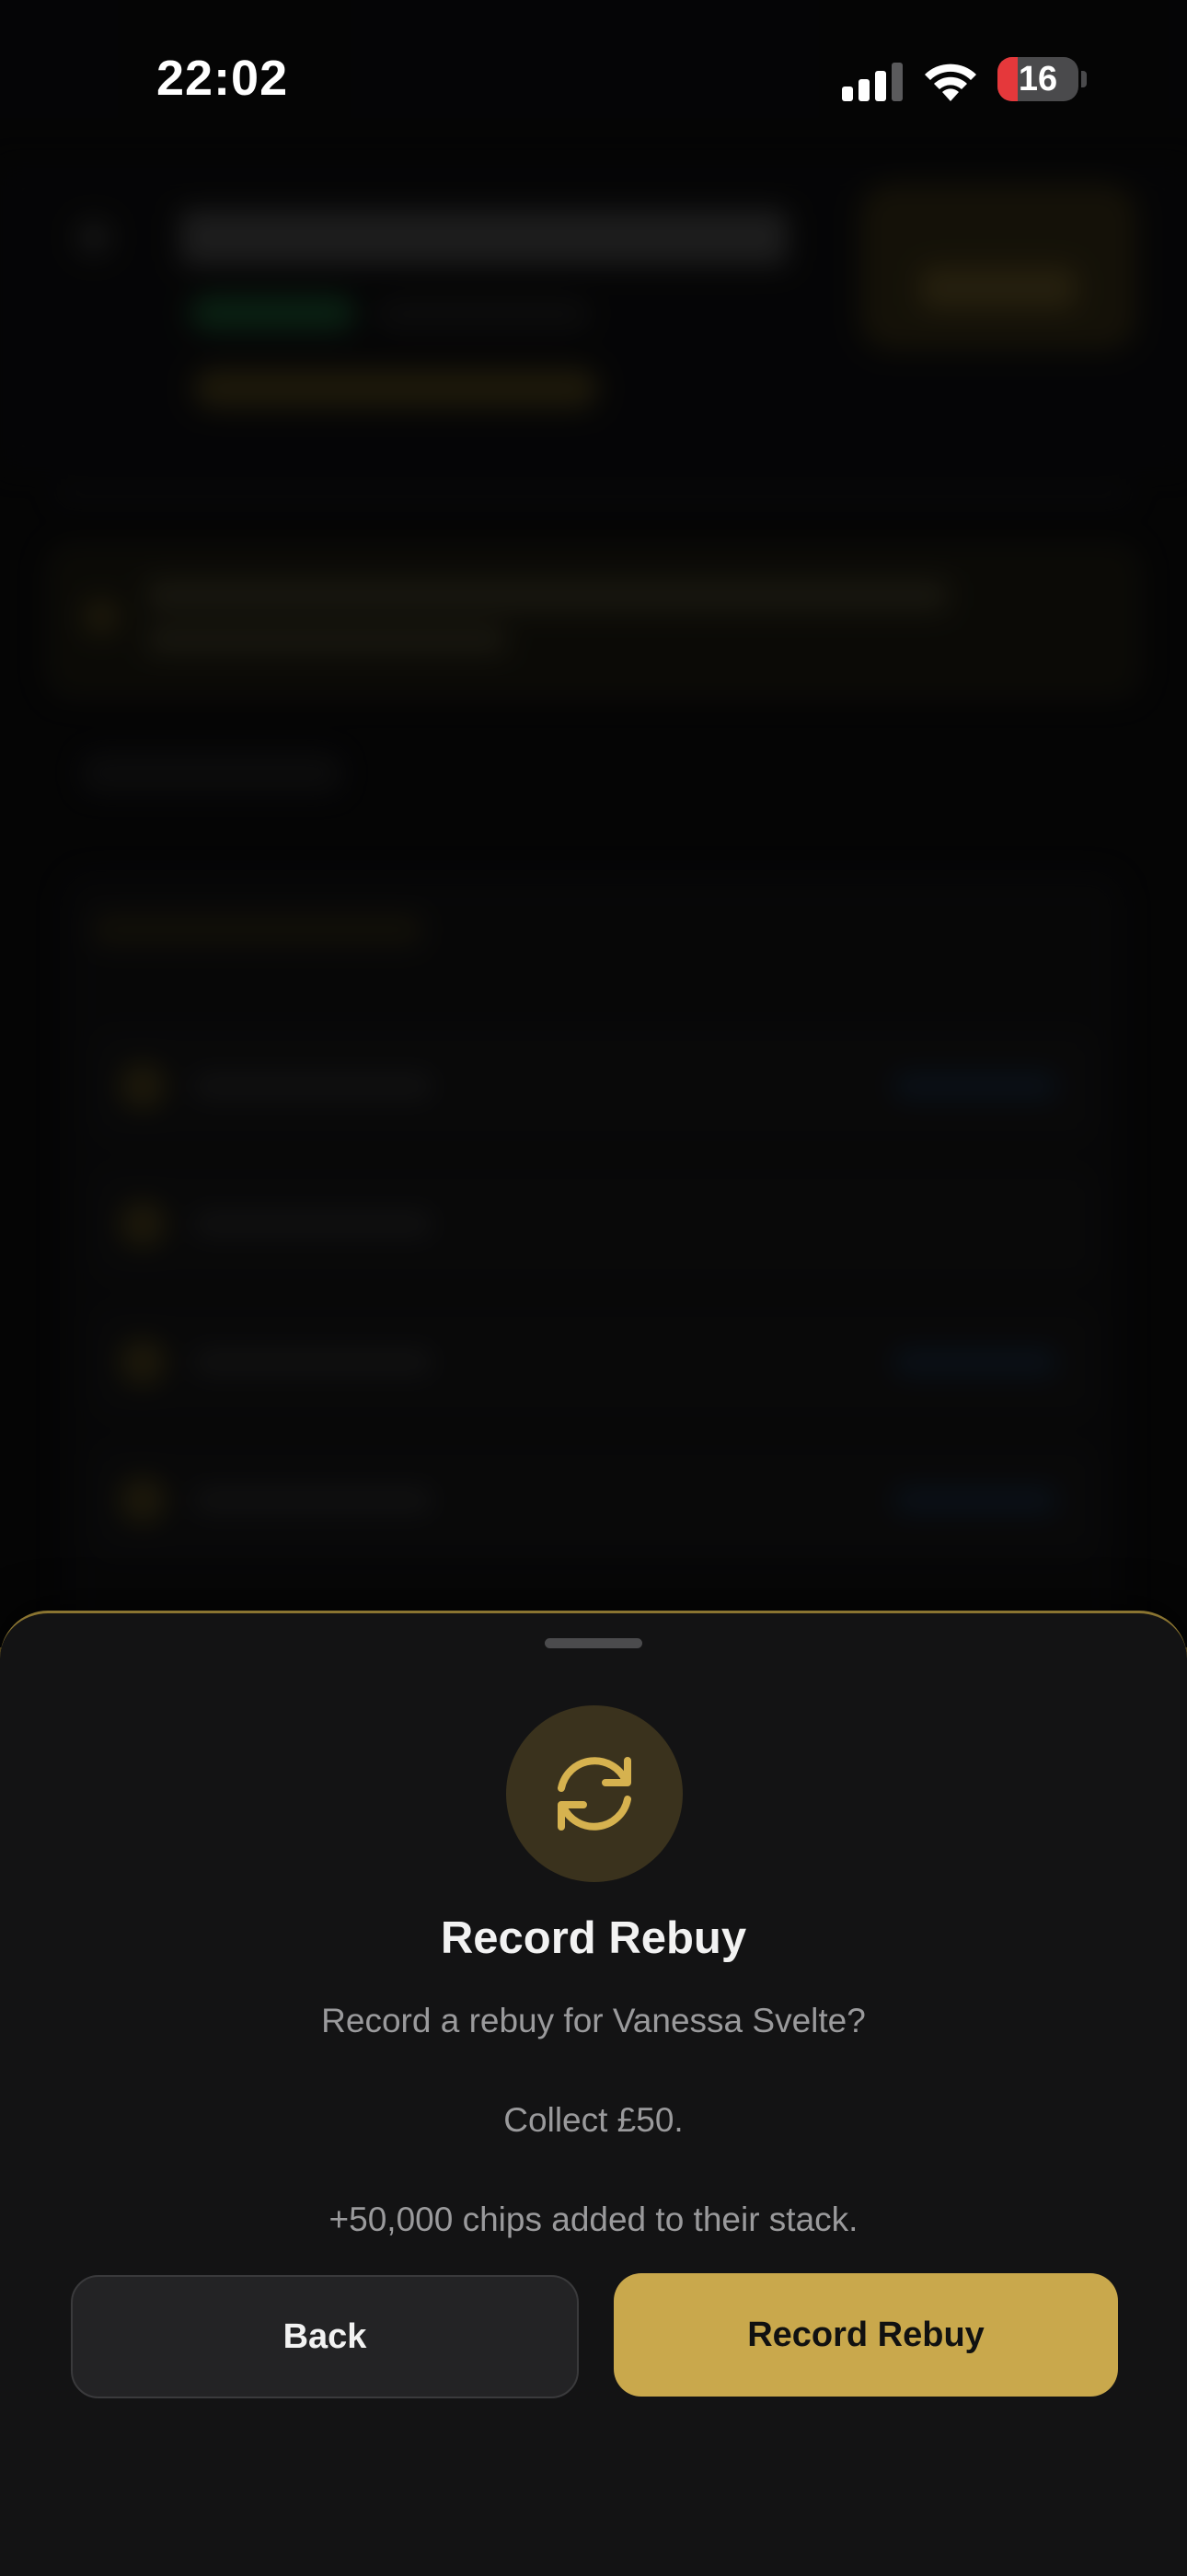 This screenshot has width=1187, height=2576. I want to click on sheet-icon-badge, so click(594, 1794).